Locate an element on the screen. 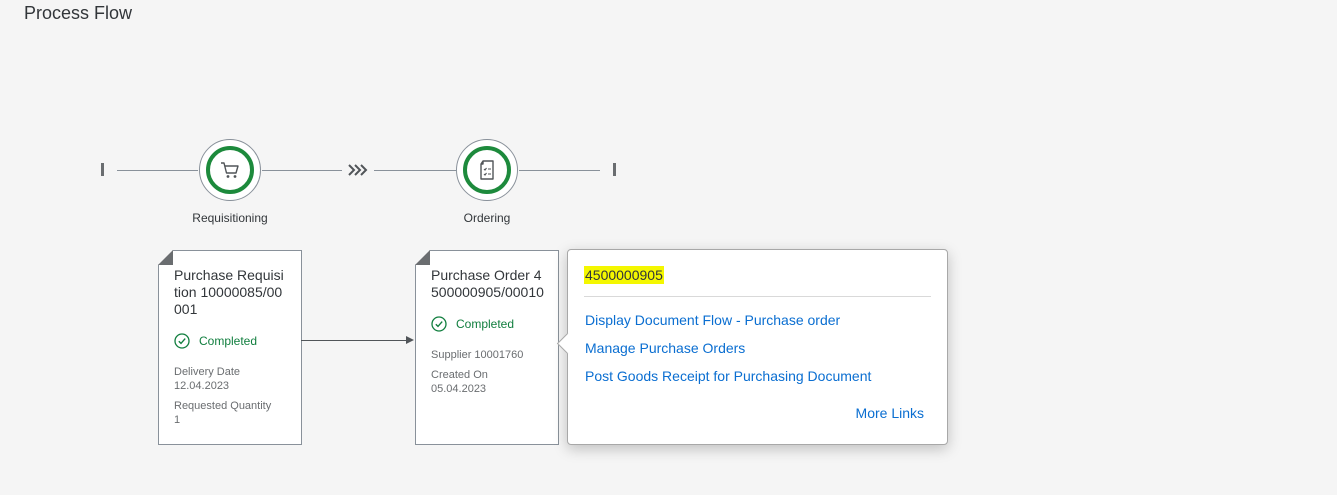  lane-start-marker is located at coordinates (102, 169).